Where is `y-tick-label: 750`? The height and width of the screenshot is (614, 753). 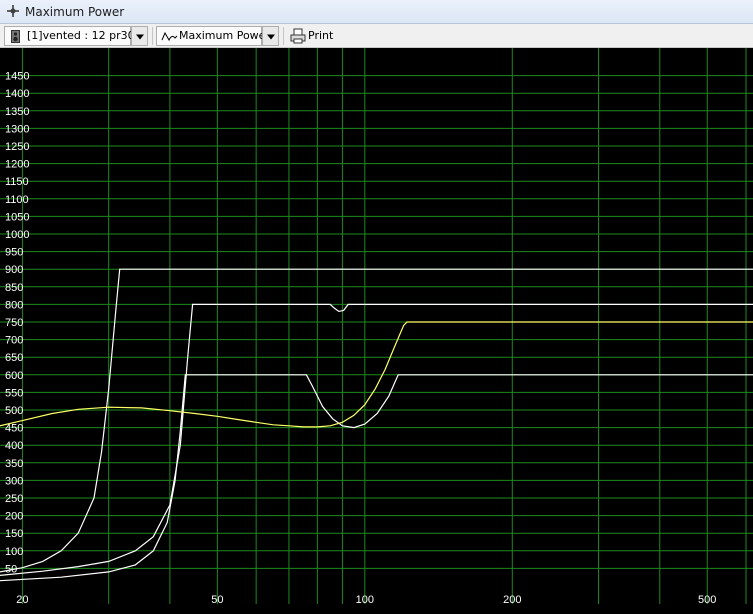 y-tick-label: 750 is located at coordinates (14, 323).